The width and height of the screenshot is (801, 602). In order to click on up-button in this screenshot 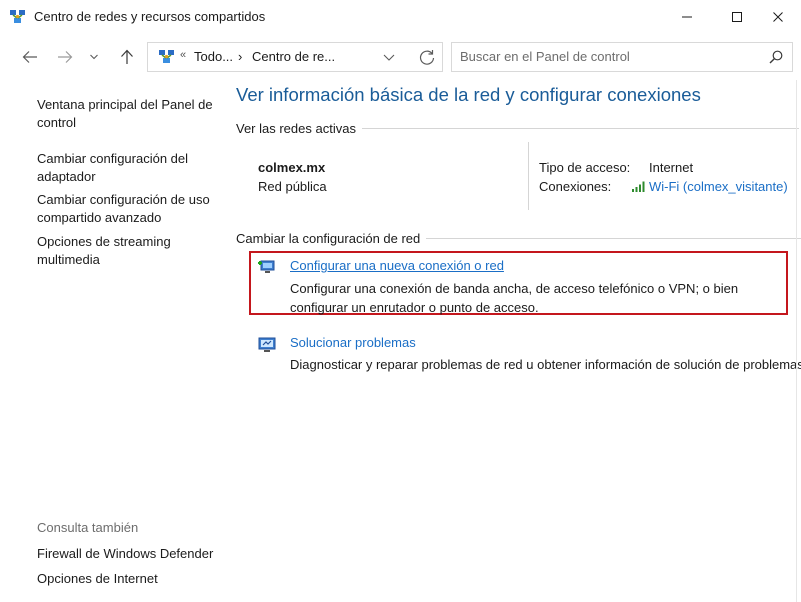, I will do `click(127, 57)`.